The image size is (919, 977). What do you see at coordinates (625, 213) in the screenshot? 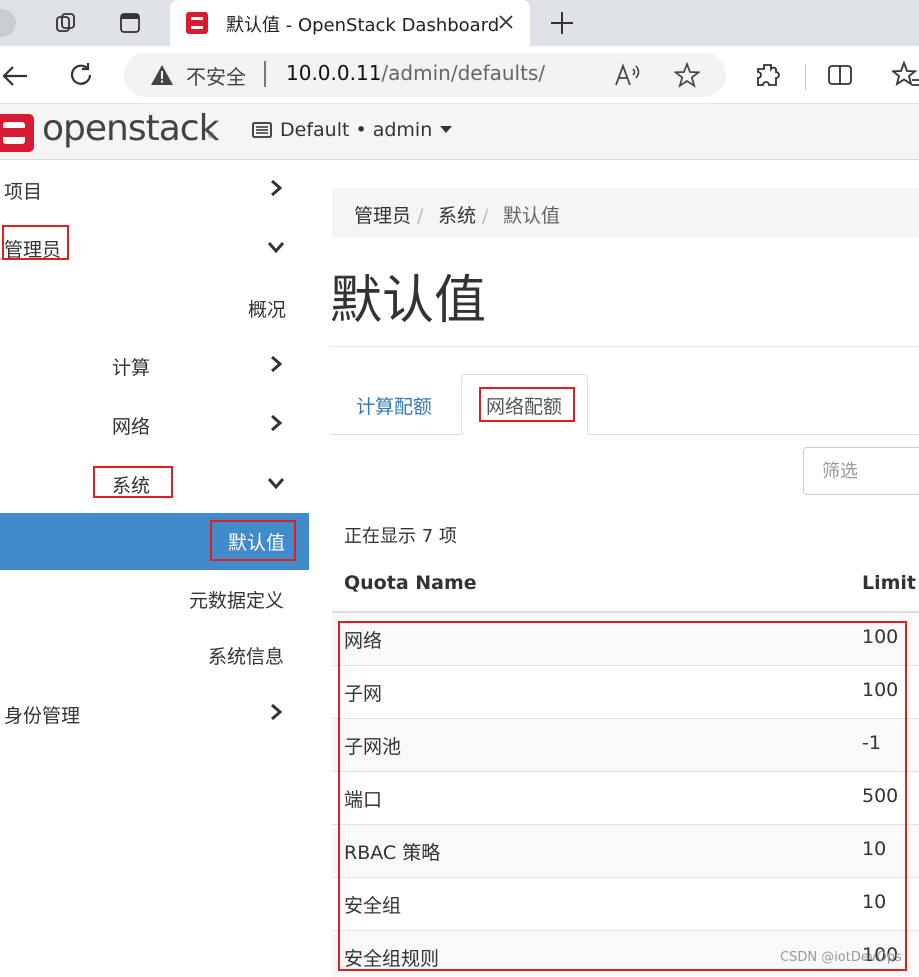
I see `breadcrumb: 管理员 / 系统 / 默认值` at bounding box center [625, 213].